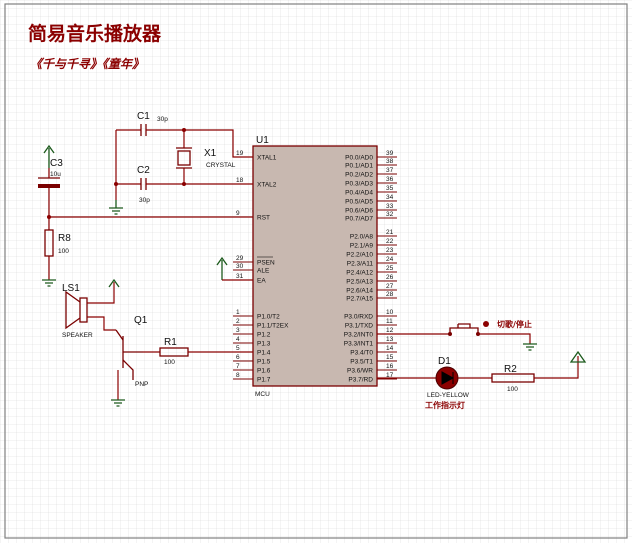 This screenshot has height=543, width=632. I want to click on d1-value: LED-YELLOW, so click(448, 395).